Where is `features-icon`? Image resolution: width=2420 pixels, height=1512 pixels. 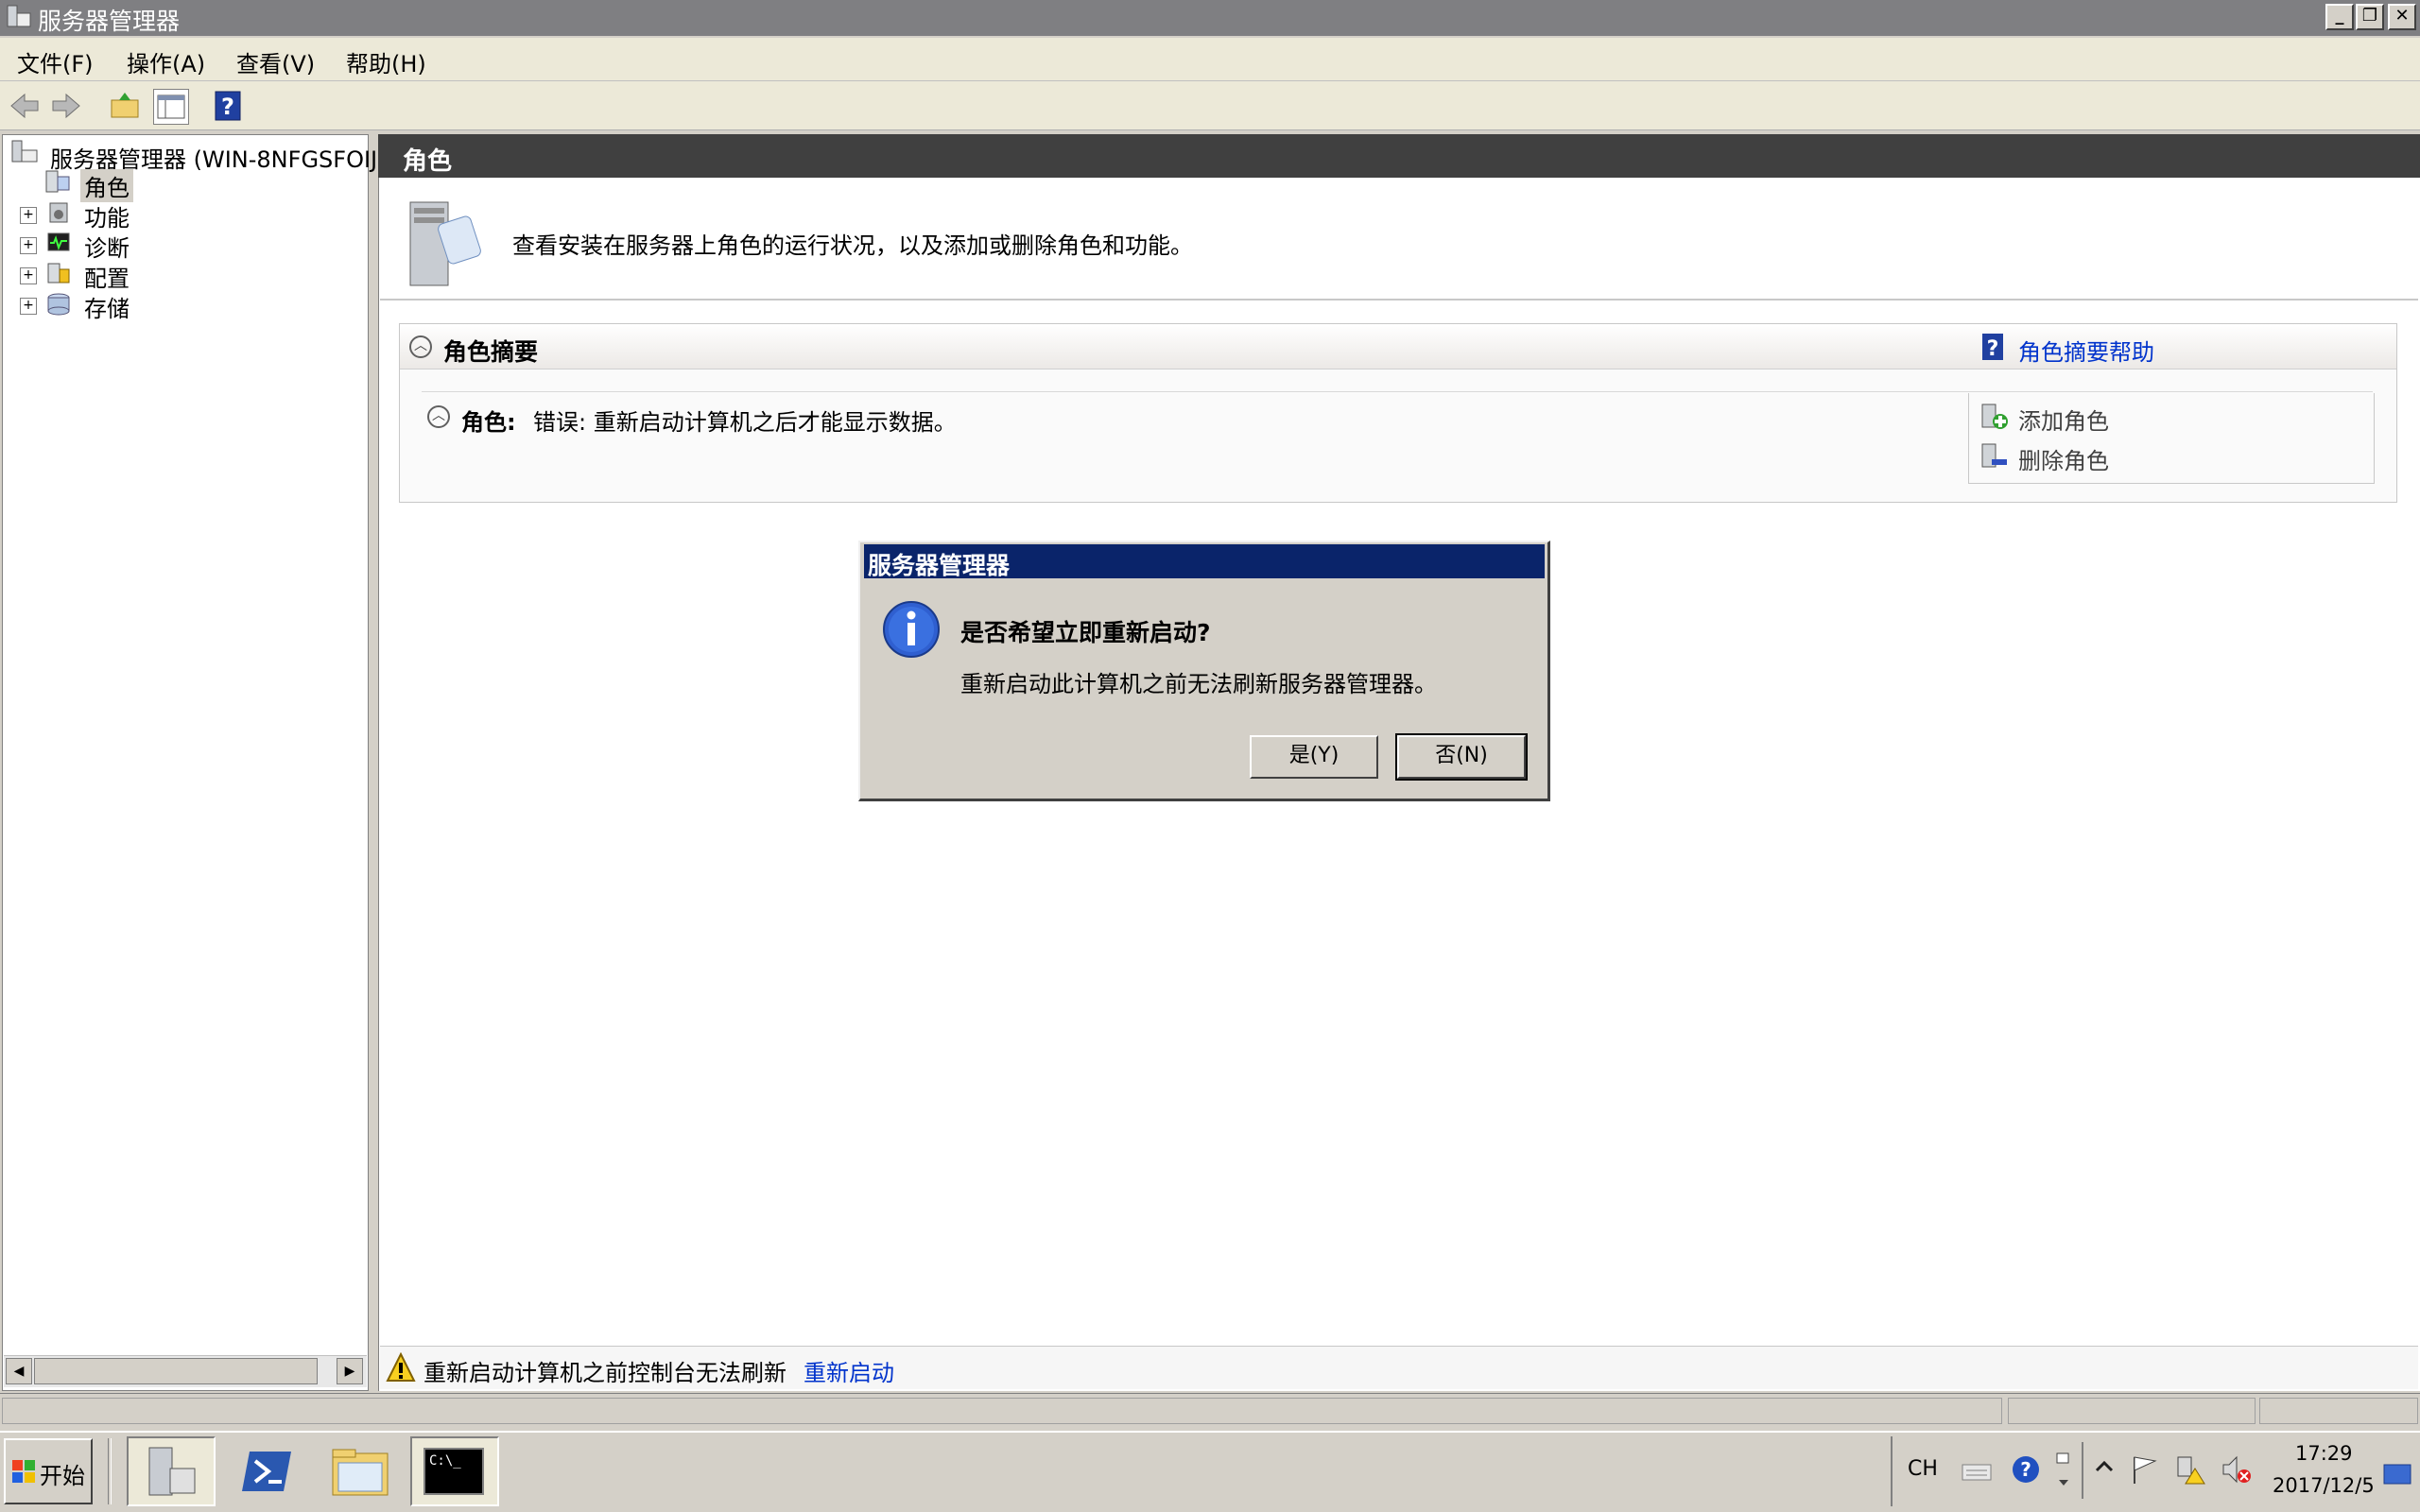
features-icon is located at coordinates (58, 212).